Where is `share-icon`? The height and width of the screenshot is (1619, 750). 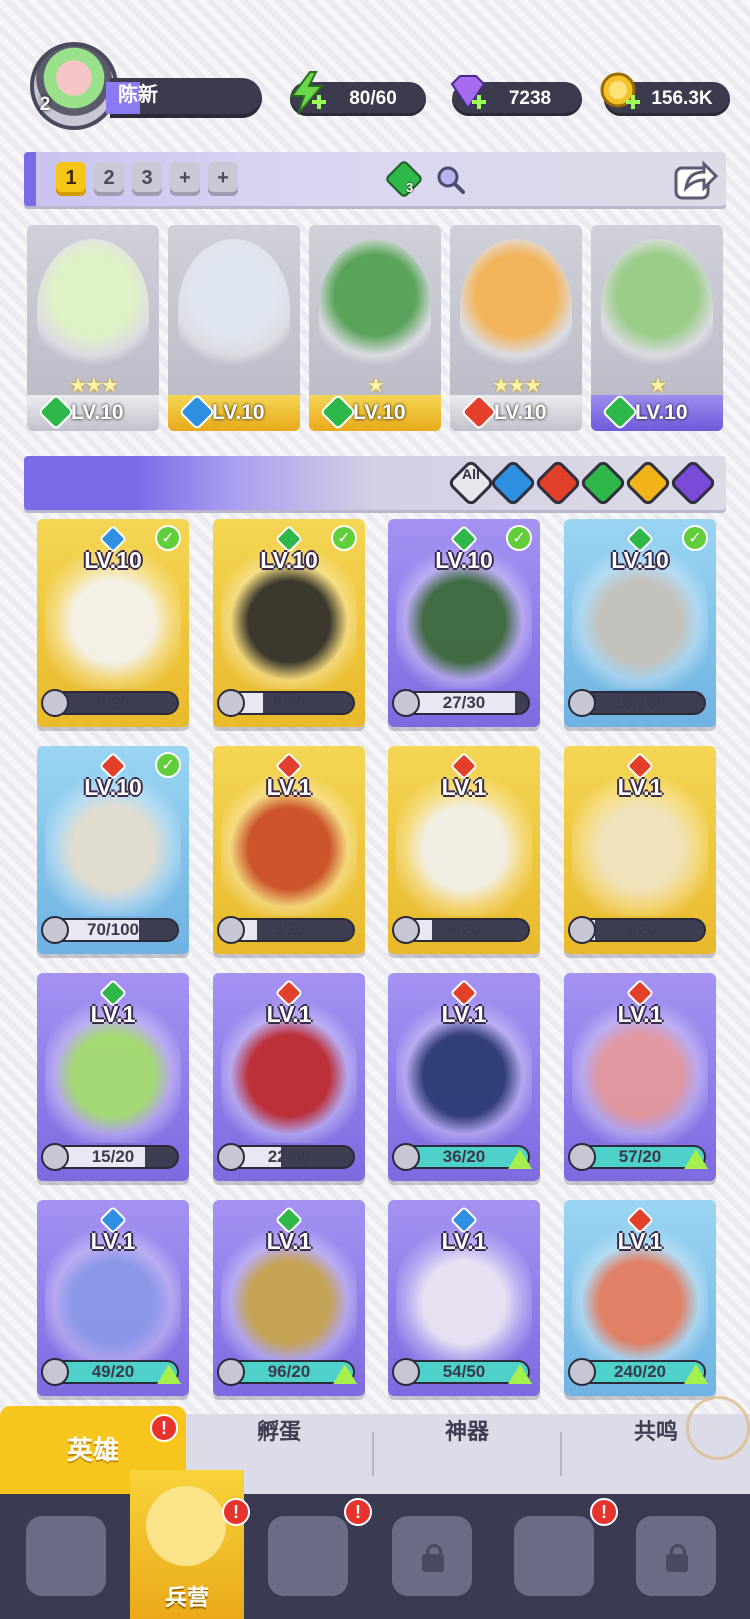
share-icon is located at coordinates (695, 180).